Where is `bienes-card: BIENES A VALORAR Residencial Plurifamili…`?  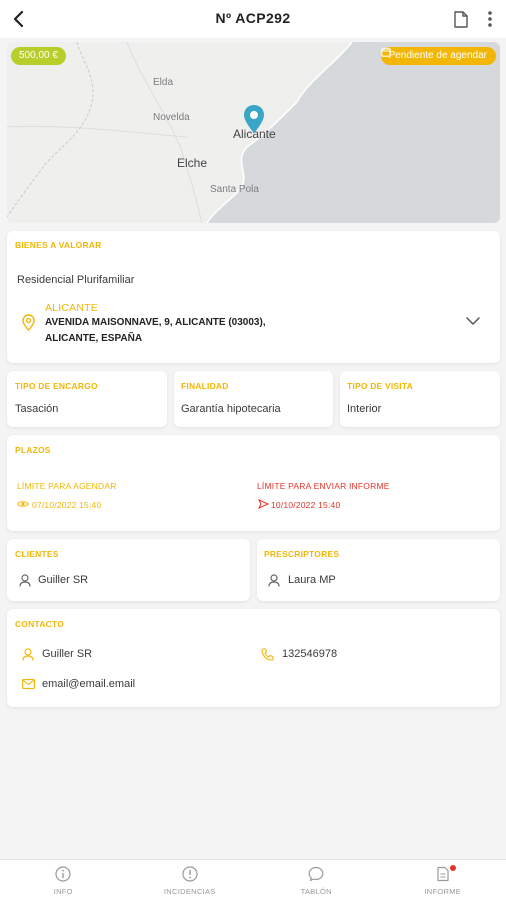 bienes-card: BIENES A VALORAR Residencial Plurifamili… is located at coordinates (253, 297).